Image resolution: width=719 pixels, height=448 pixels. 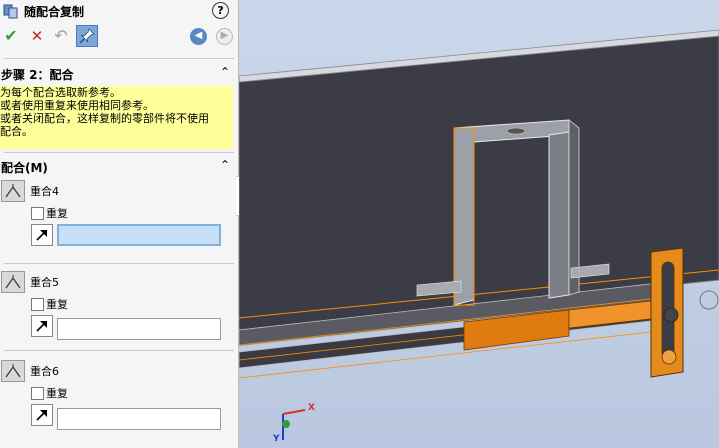 I want to click on forward-button: ▶, so click(x=224, y=36).